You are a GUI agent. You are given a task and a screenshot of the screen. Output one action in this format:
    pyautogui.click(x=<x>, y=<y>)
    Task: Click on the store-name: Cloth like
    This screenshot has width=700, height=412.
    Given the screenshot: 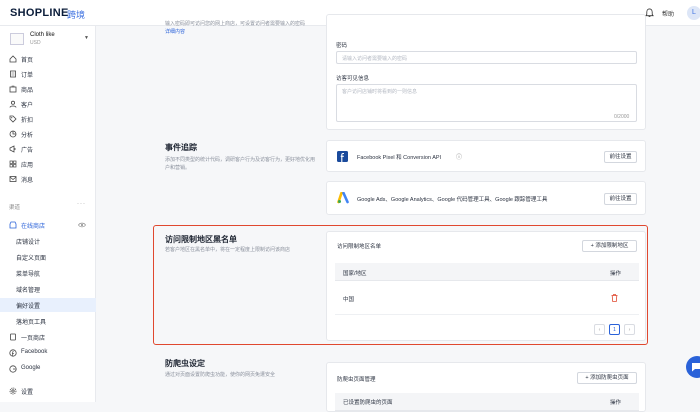 What is the action you would take?
    pyautogui.click(x=42, y=35)
    